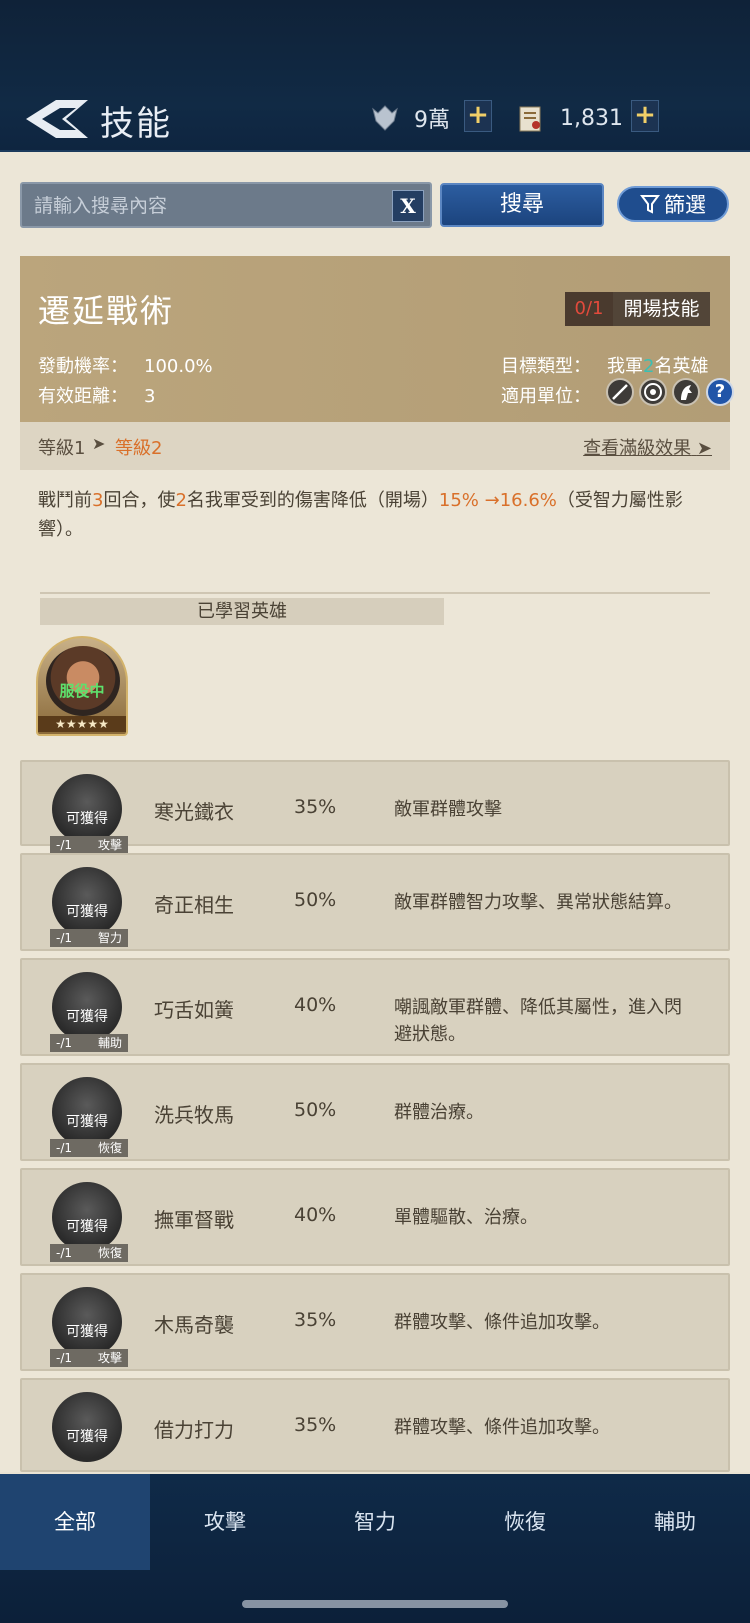 This screenshot has width=750, height=1623. What do you see at coordinates (497, 500) in the screenshot?
I see `desc-num-3: 15% →16.6%` at bounding box center [497, 500].